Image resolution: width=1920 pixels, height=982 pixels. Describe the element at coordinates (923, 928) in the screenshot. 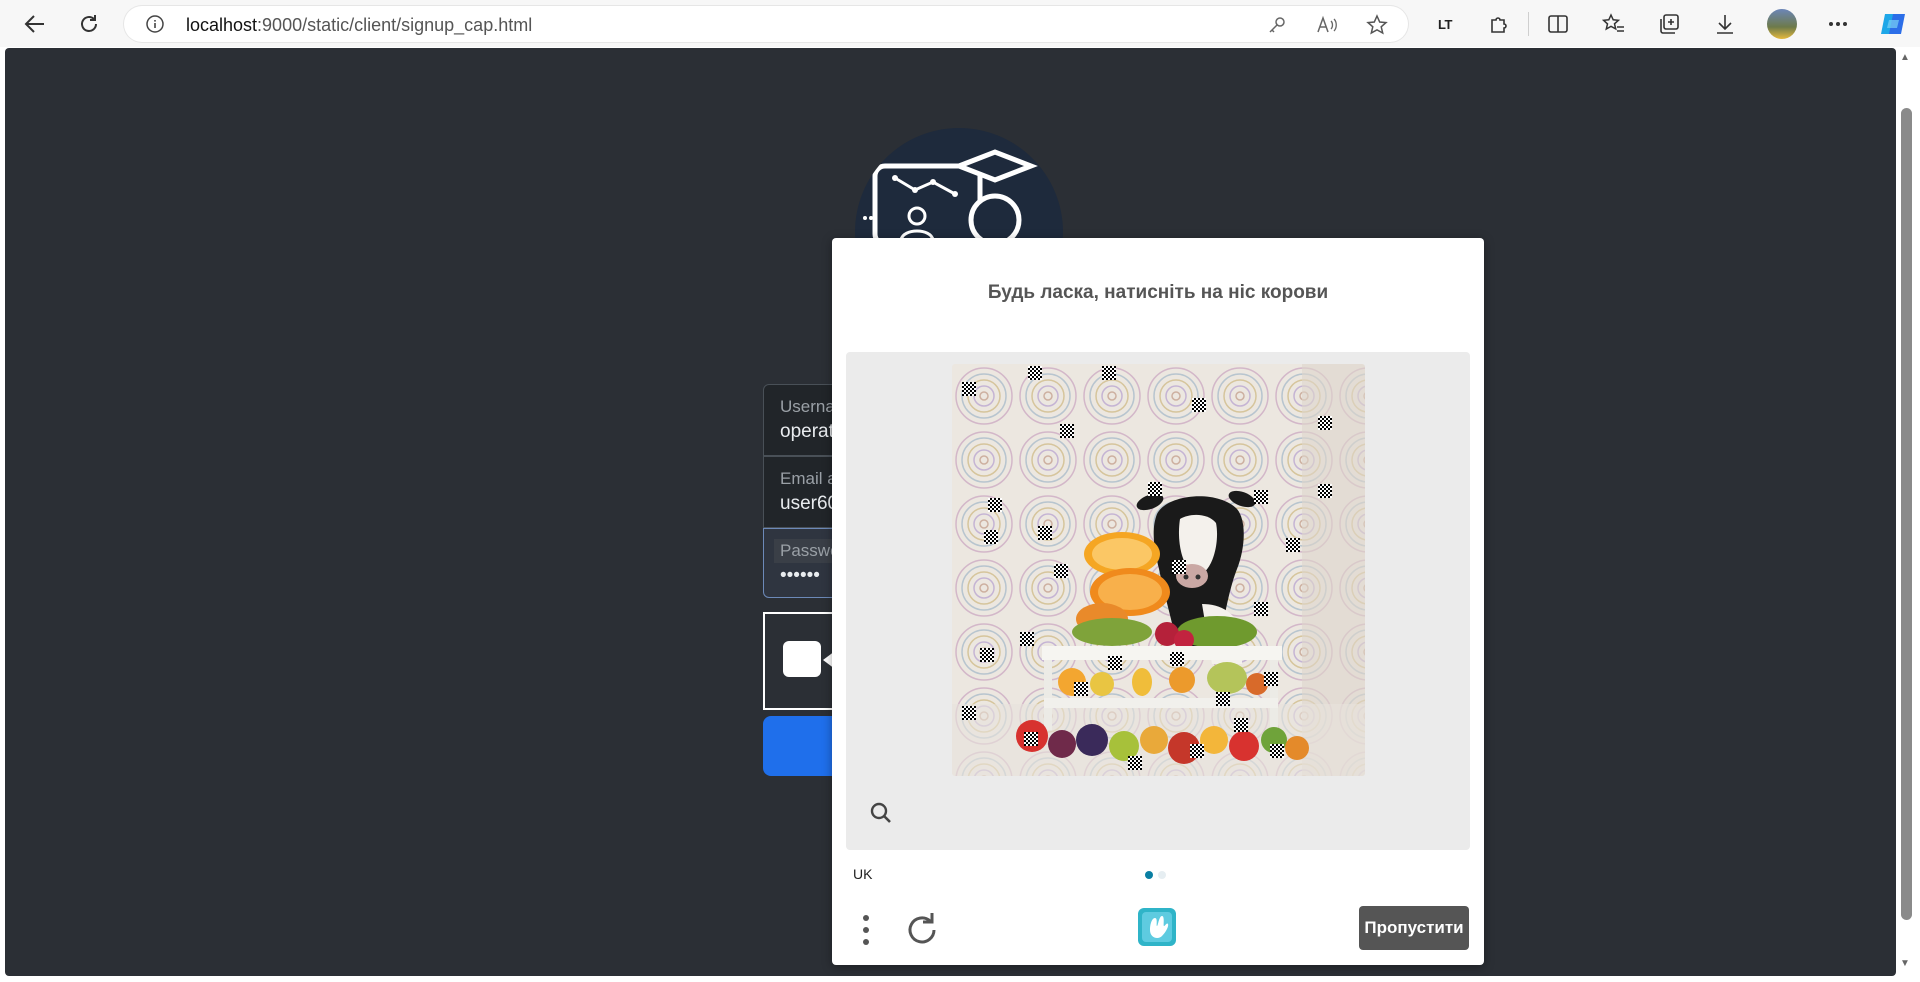

I see `refresh-icon` at that location.